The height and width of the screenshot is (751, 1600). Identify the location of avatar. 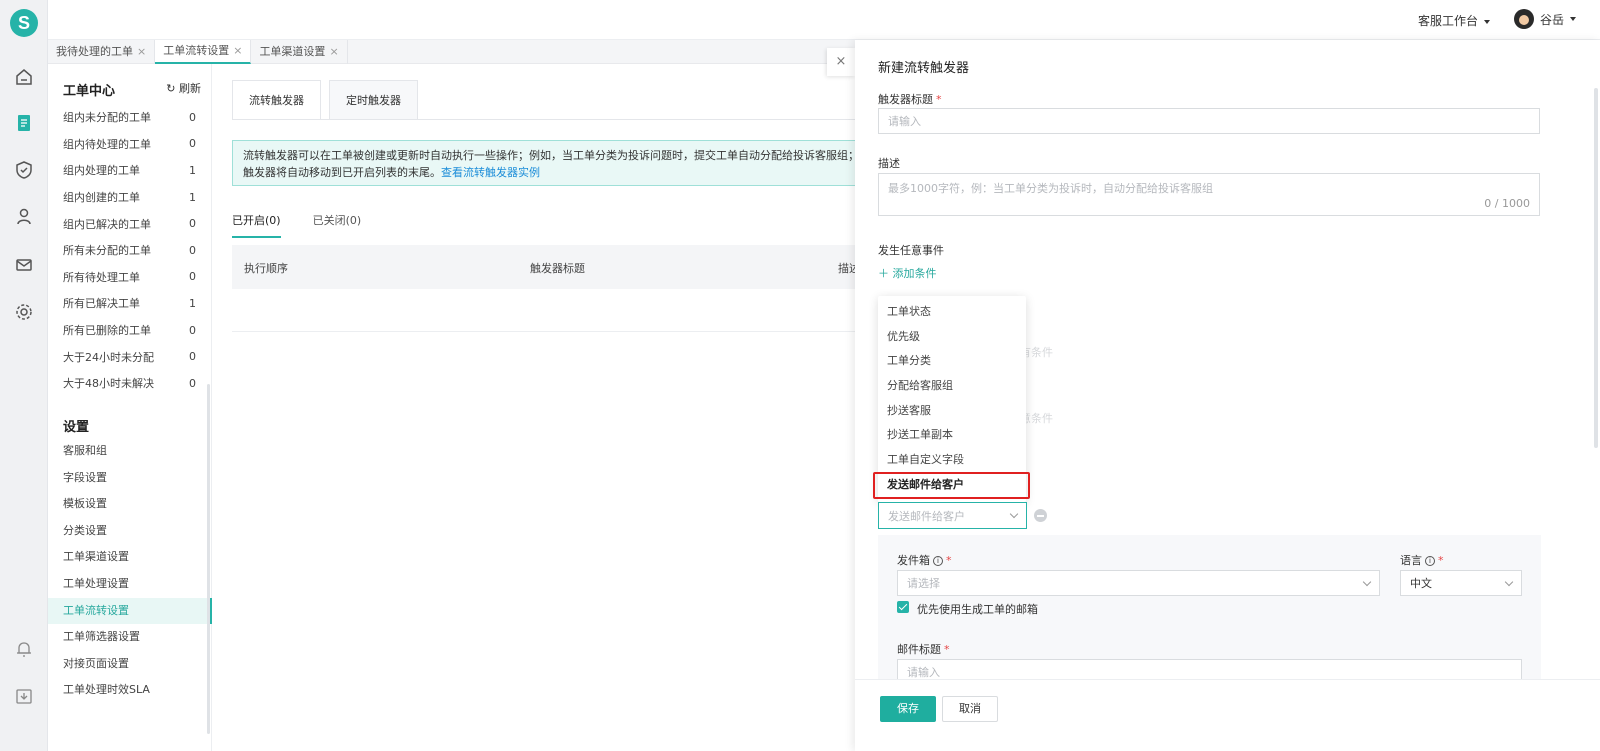
(1523, 19).